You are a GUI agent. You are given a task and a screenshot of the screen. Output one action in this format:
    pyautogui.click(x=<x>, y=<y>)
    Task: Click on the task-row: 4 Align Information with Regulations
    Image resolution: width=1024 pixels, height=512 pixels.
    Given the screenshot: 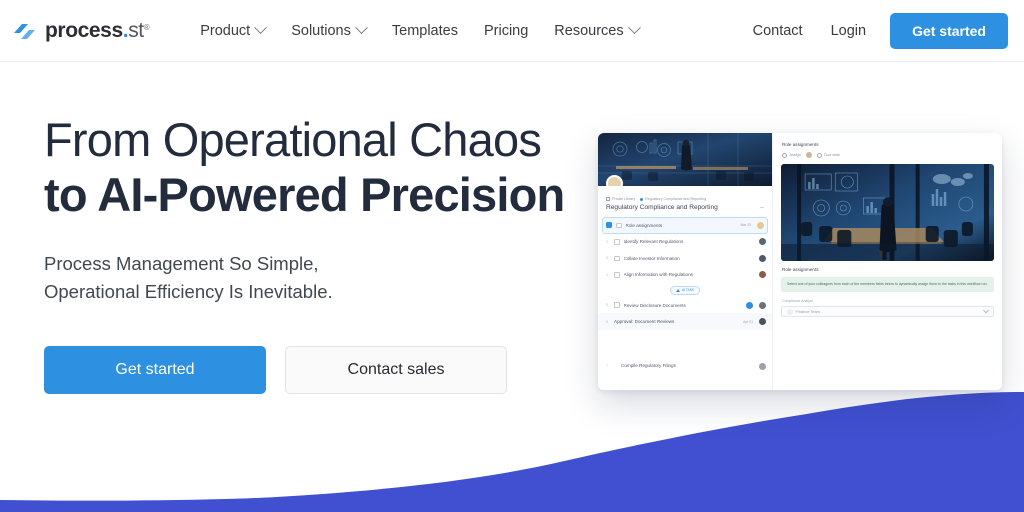 What is the action you would take?
    pyautogui.click(x=685, y=275)
    